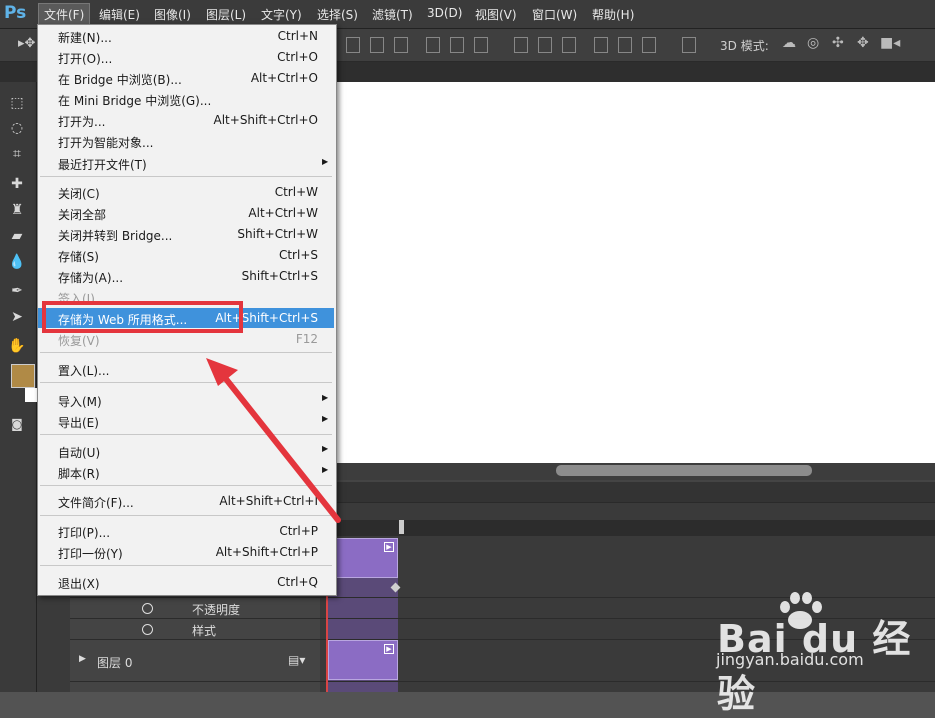 Image resolution: width=935 pixels, height=718 pixels. Describe the element at coordinates (17, 128) in the screenshot. I see `lasso-tool-icon: ◌` at that location.